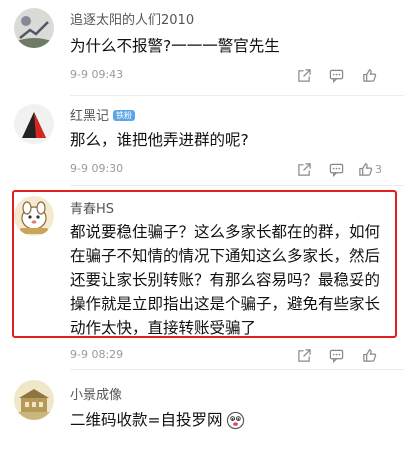 The height and width of the screenshot is (466, 404). What do you see at coordinates (132, 18) in the screenshot?
I see `comment-username: 追逐太阳的人们2010` at bounding box center [132, 18].